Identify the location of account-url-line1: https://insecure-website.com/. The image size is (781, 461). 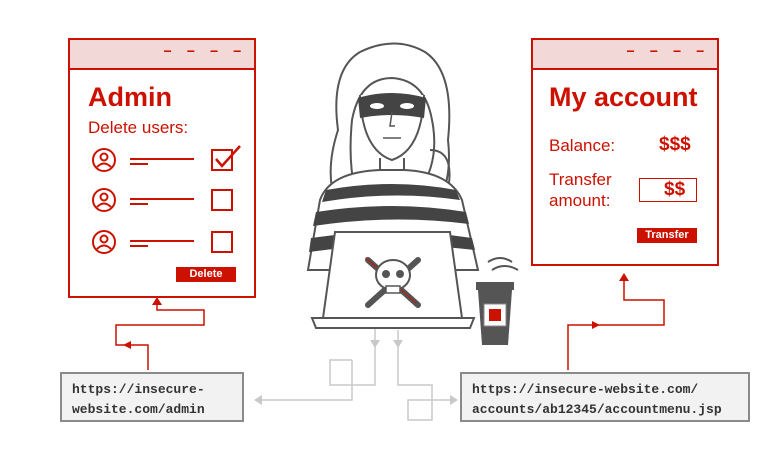
(585, 389).